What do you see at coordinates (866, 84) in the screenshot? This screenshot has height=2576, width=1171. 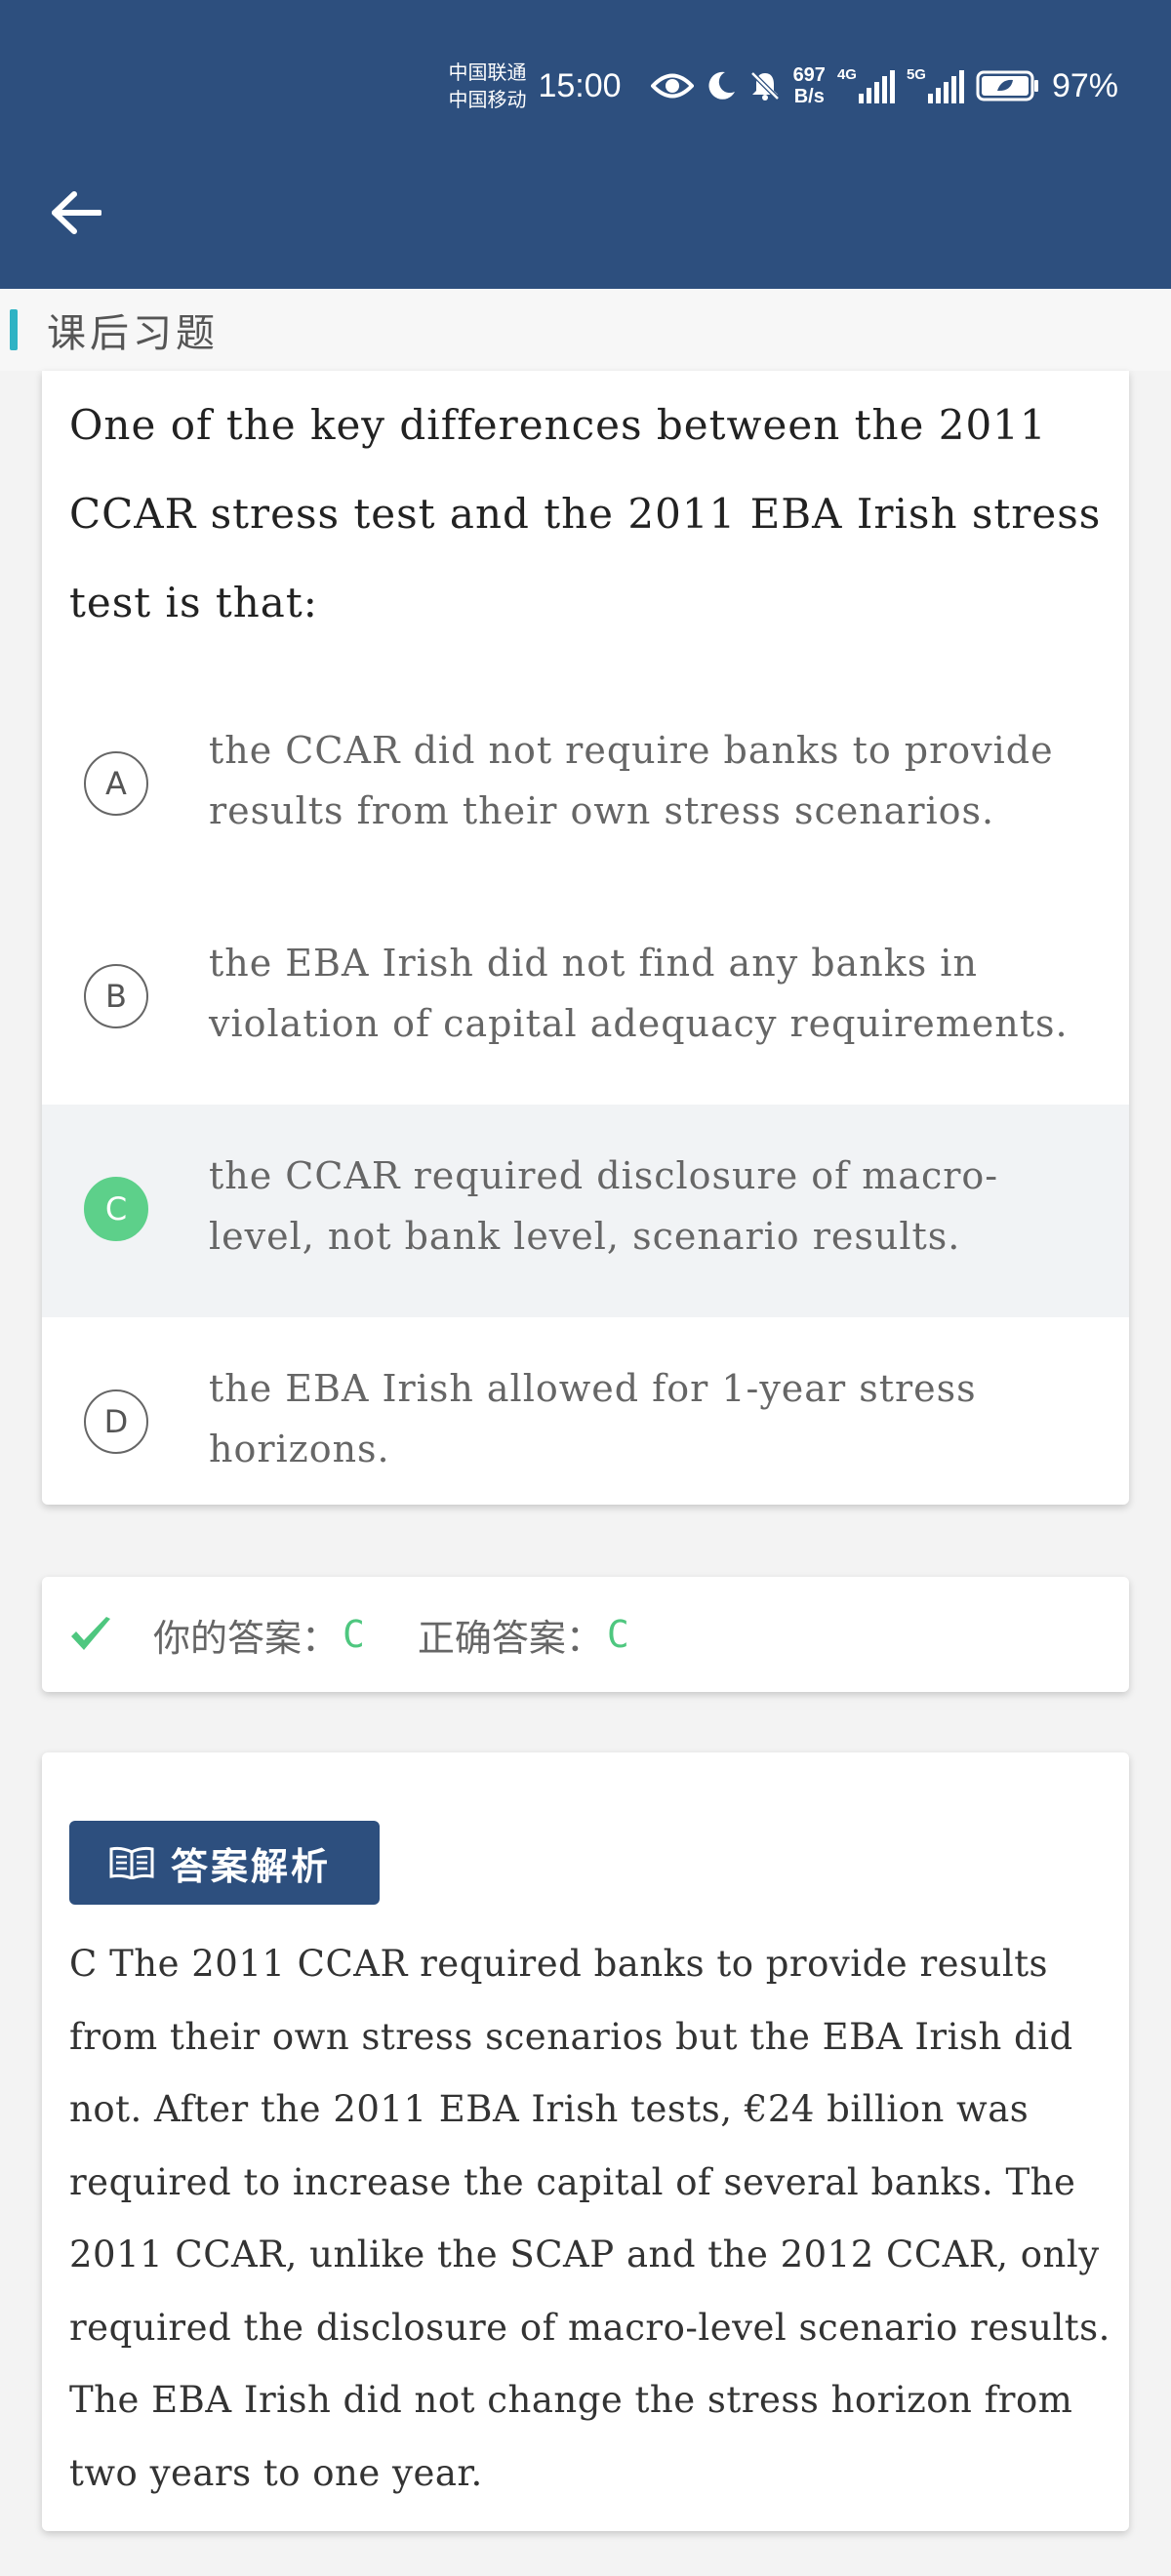 I see `signal-strength-icon: 4G` at bounding box center [866, 84].